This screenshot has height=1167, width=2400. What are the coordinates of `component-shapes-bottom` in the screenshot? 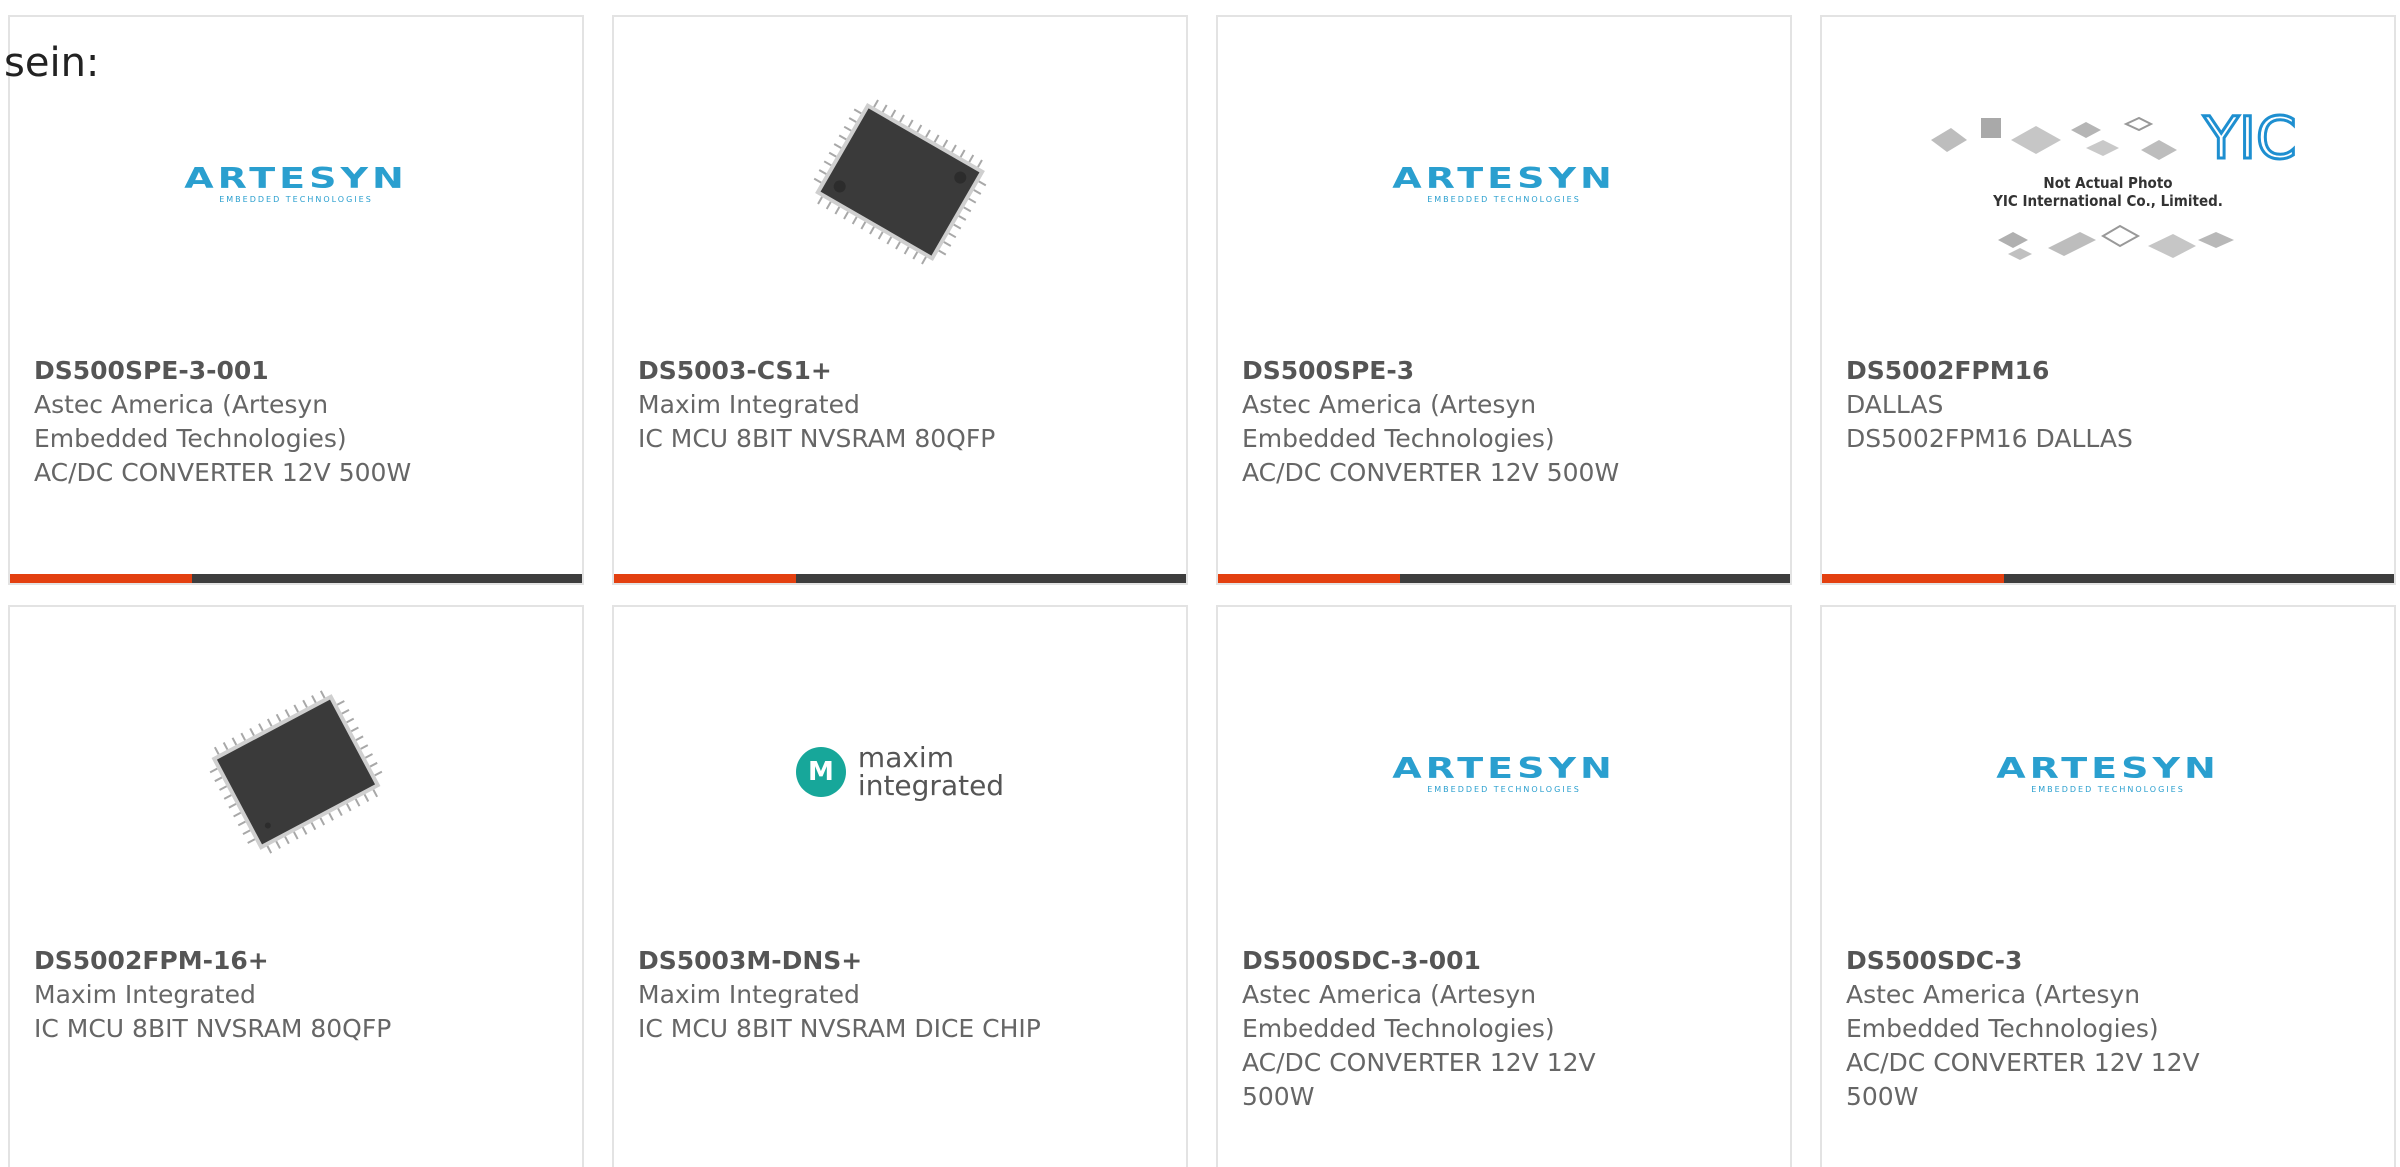 It's located at (2115, 242).